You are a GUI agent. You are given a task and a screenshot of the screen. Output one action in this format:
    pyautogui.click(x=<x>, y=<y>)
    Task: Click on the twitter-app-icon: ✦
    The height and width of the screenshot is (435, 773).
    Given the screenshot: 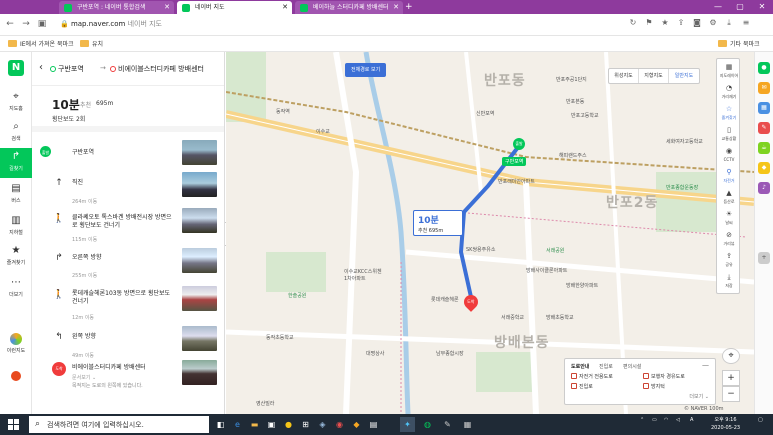 What is the action you would take?
    pyautogui.click(x=407, y=424)
    